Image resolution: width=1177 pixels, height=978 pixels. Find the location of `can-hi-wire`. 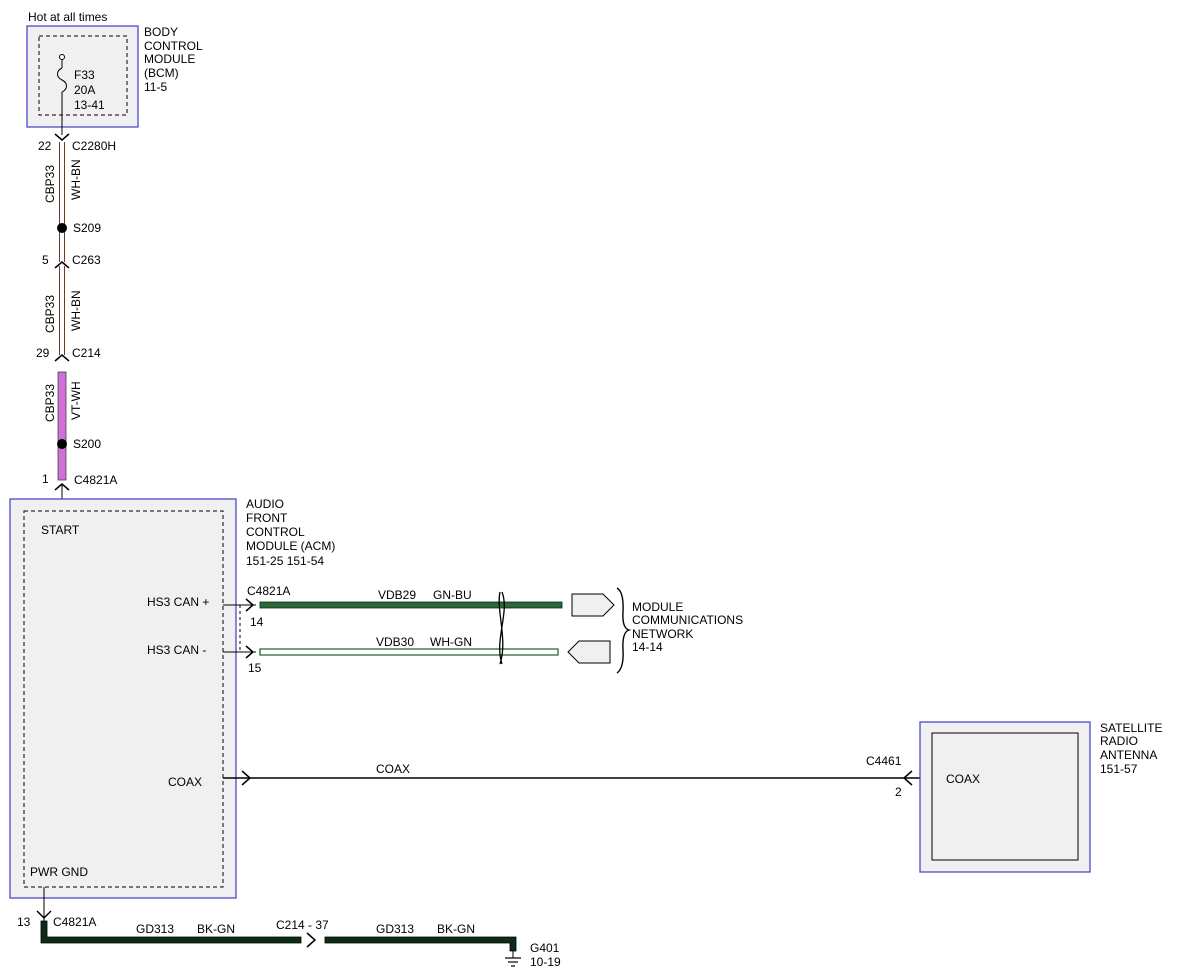

can-hi-wire is located at coordinates (411, 605).